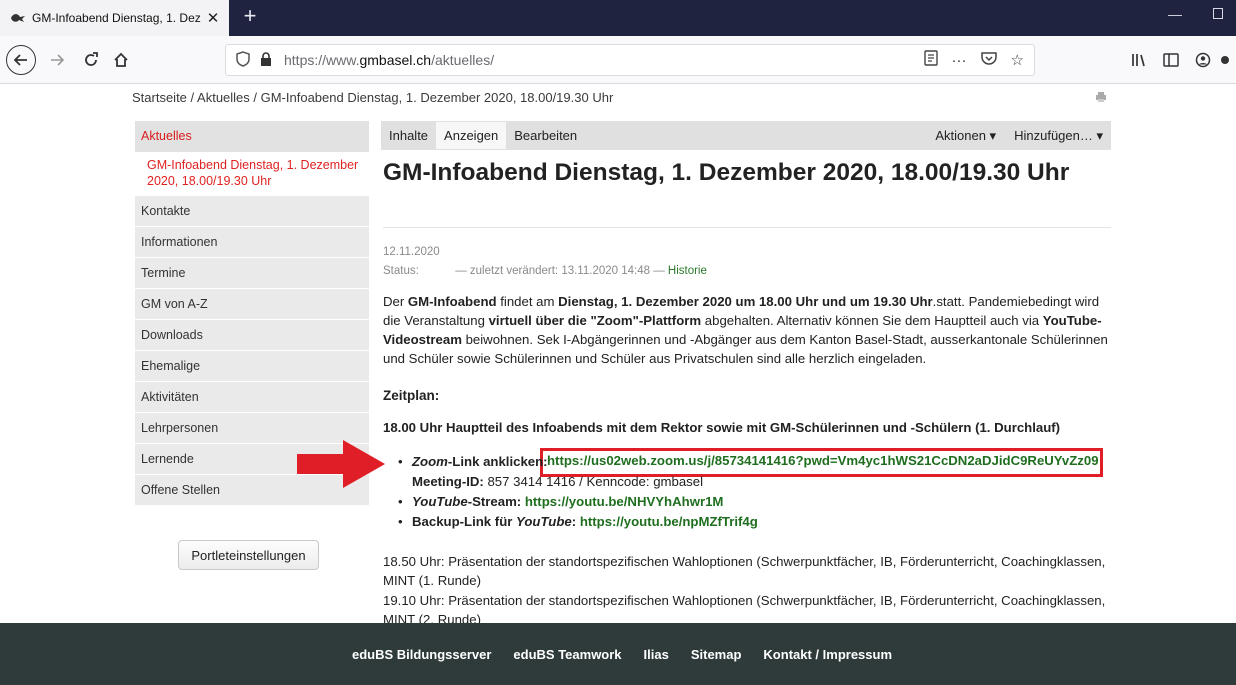 This screenshot has width=1236, height=685. What do you see at coordinates (1203, 60) in the screenshot?
I see `account-icon` at bounding box center [1203, 60].